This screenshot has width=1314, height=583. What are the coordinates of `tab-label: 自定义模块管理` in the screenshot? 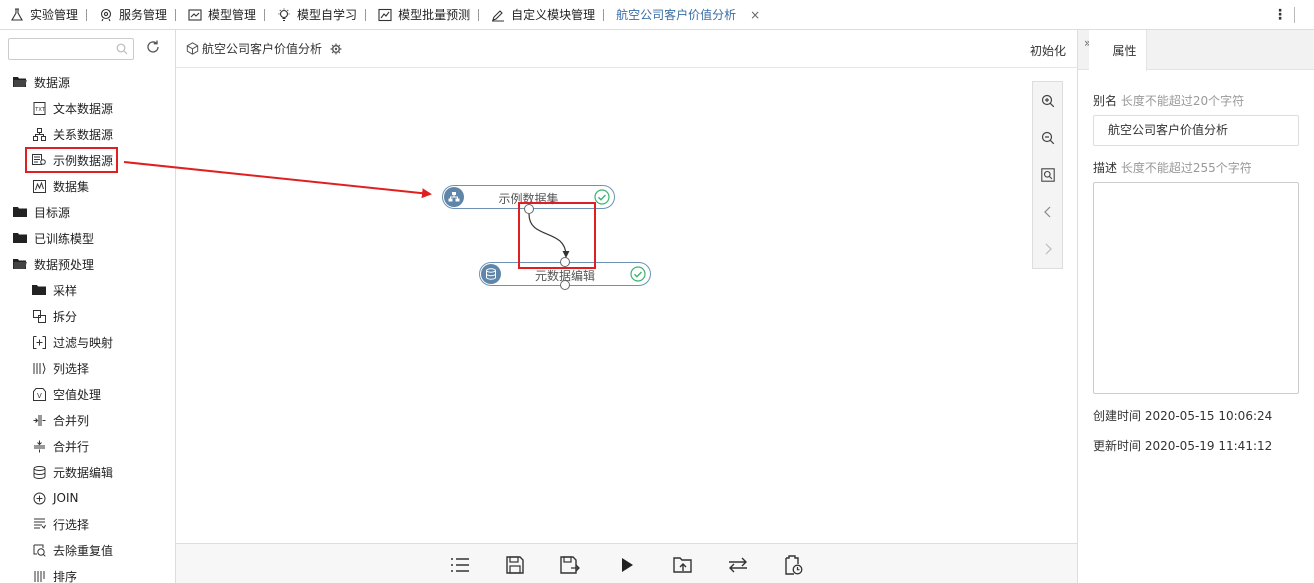 It's located at (553, 15).